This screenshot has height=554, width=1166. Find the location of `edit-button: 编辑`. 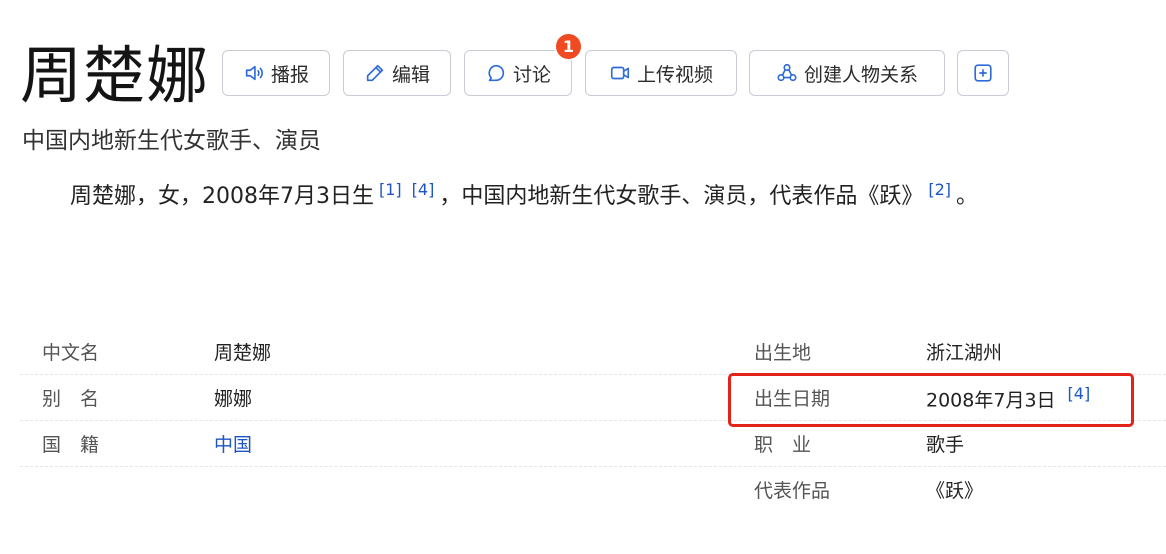

edit-button: 编辑 is located at coordinates (397, 73).